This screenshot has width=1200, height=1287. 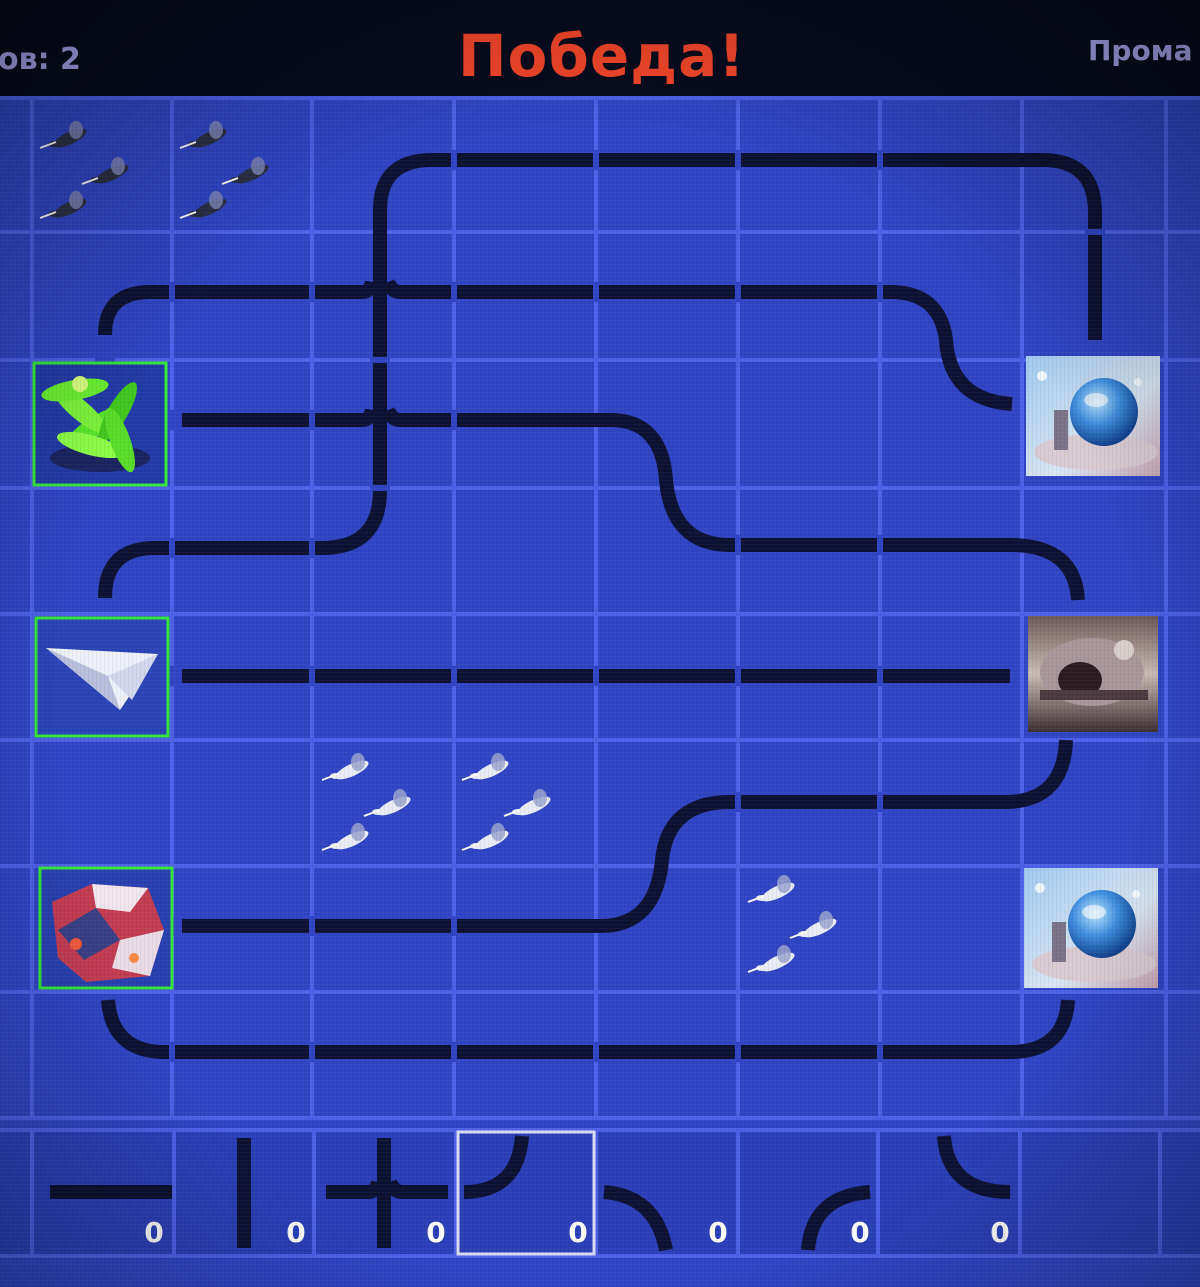 I want to click on piece-toolbar: 0 0 0 0 0 0 0, so click(x=525, y=1193).